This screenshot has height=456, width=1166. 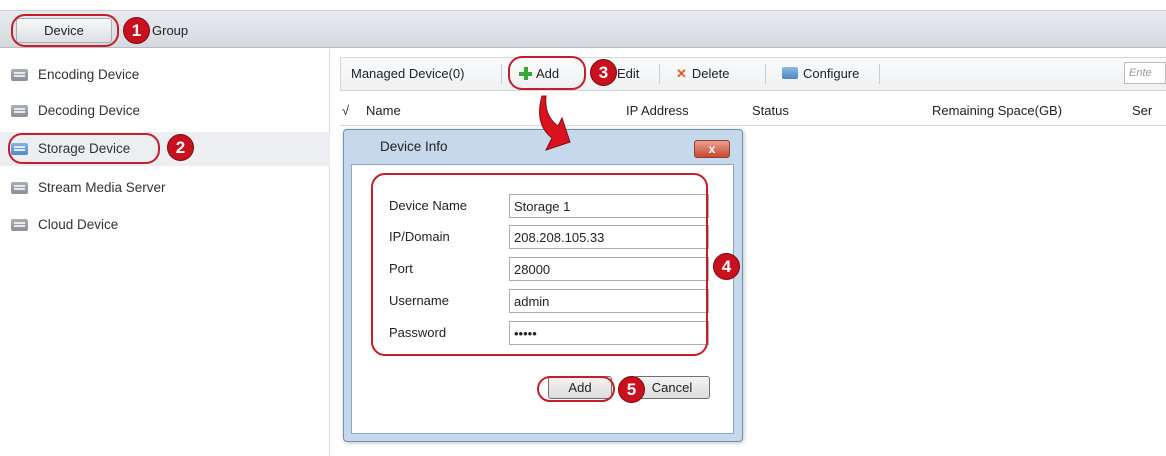 What do you see at coordinates (628, 74) in the screenshot?
I see `edit-button: Edit` at bounding box center [628, 74].